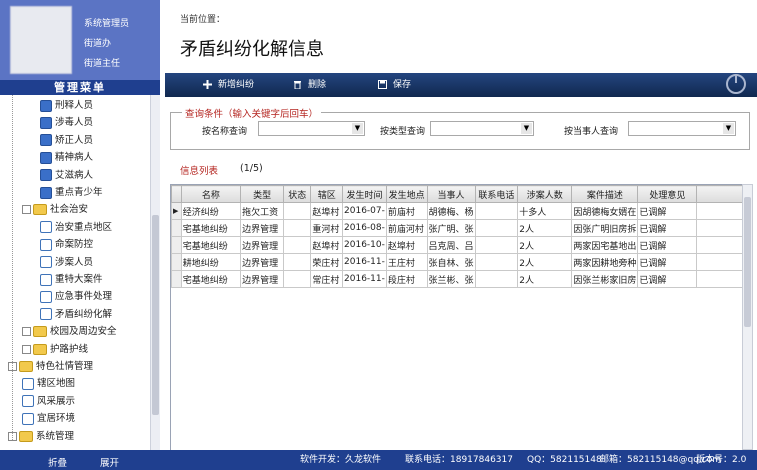  Describe the element at coordinates (605, 211) in the screenshot. I see `table-cell: 因胡德梅女婿在` at that location.